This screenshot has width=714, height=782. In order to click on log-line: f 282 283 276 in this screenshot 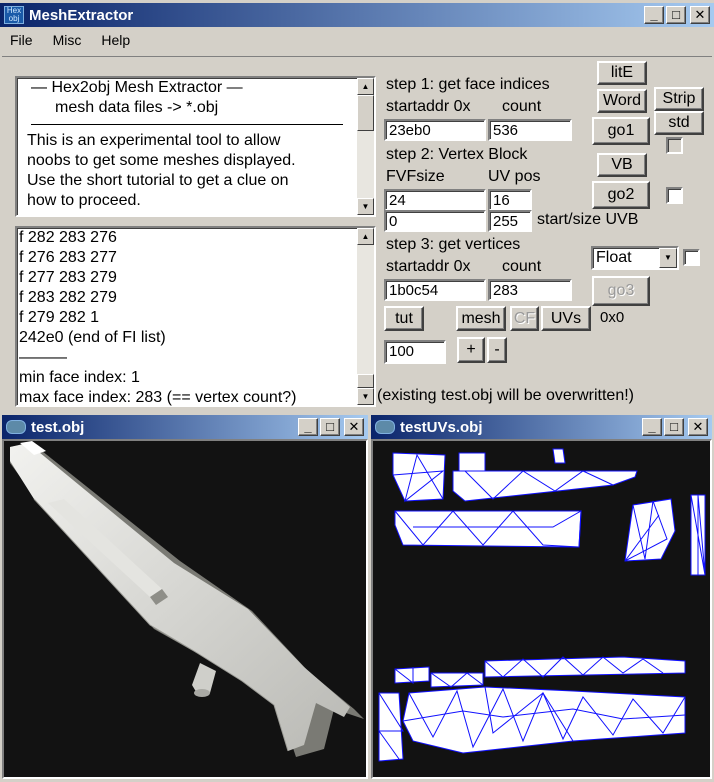, I will do `click(68, 237)`.